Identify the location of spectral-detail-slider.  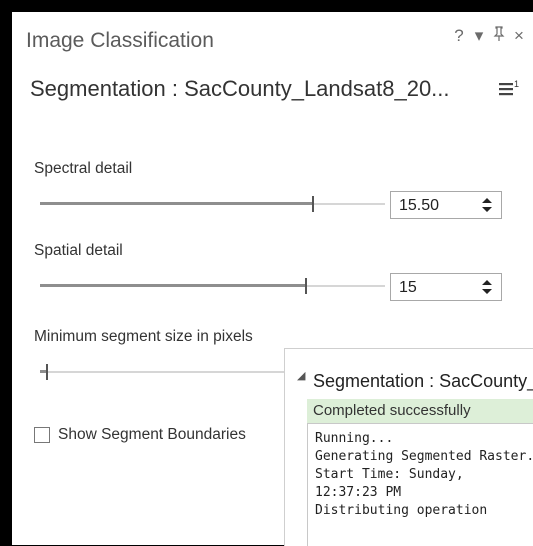
(212, 204).